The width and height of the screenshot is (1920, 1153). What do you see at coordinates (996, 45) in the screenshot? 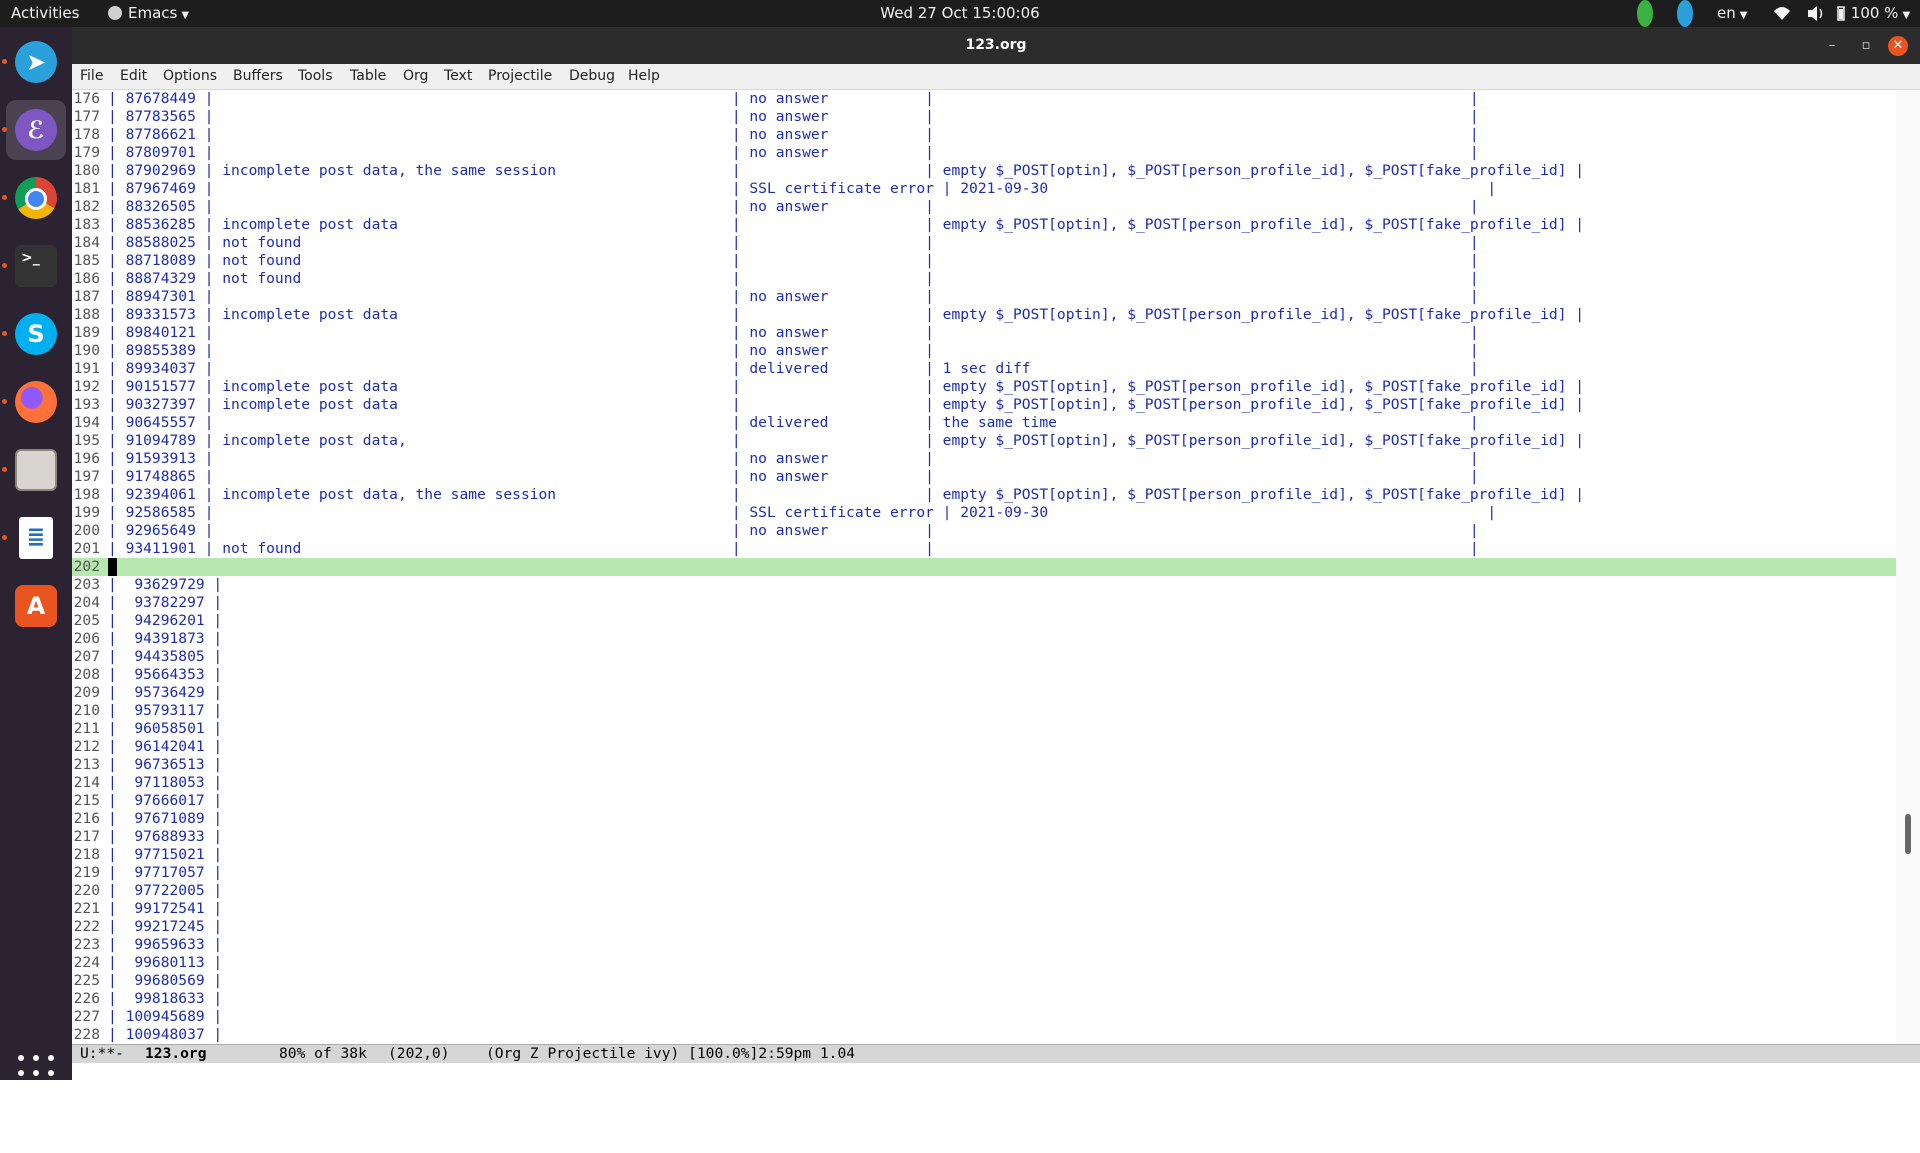
I see `window-titlebar: 123.org – ▫ ✕` at bounding box center [996, 45].